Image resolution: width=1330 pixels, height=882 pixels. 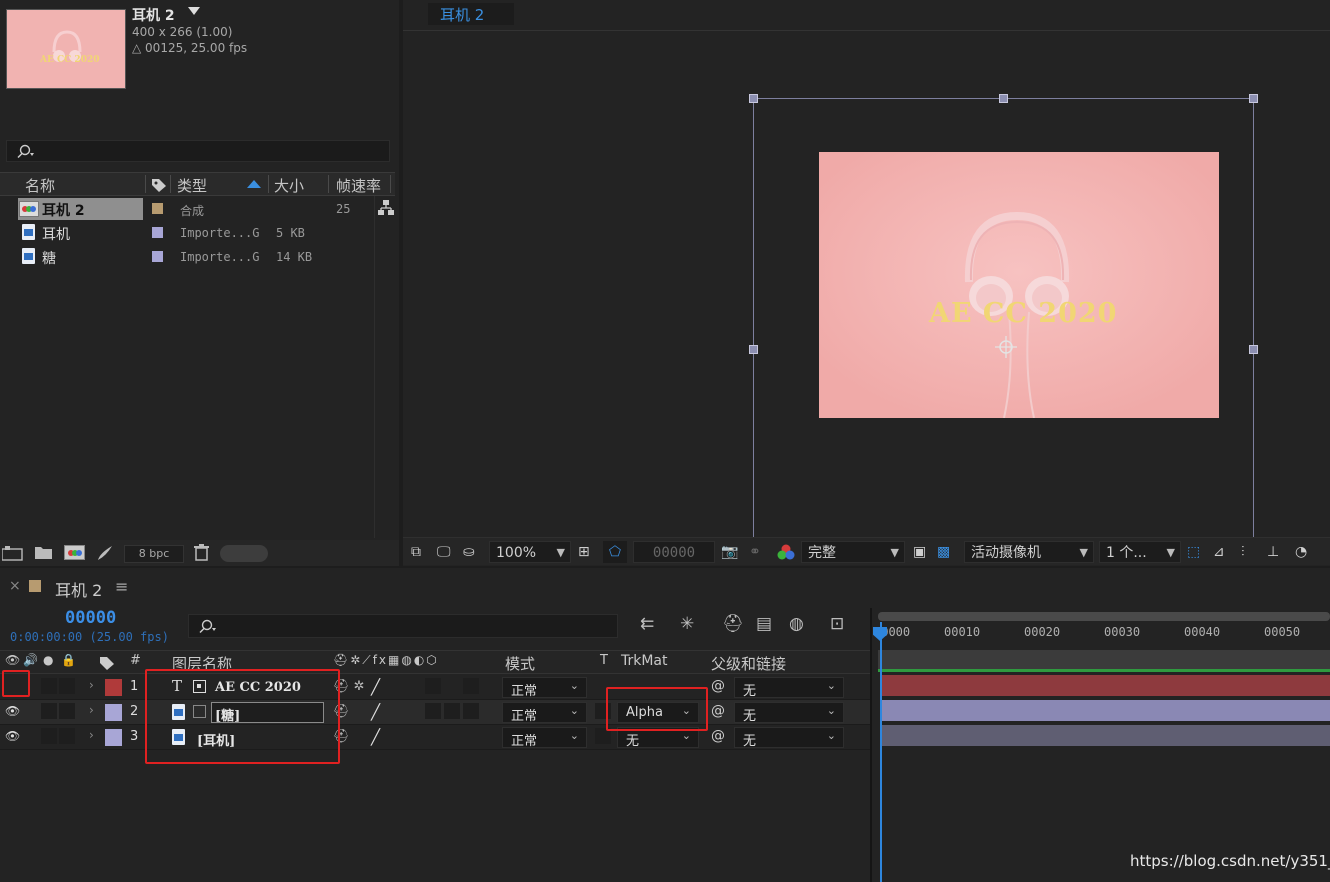 I want to click on project-item-footage: 糖 Importe...G 14 KB, so click(x=187, y=257).